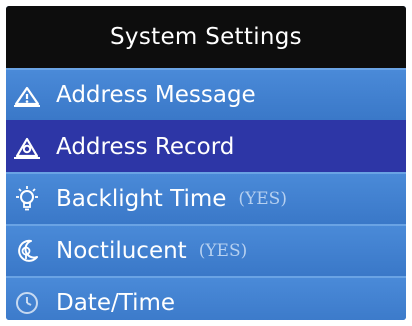 The image size is (412, 326). I want to click on menu-item-label: Address Record, so click(145, 147).